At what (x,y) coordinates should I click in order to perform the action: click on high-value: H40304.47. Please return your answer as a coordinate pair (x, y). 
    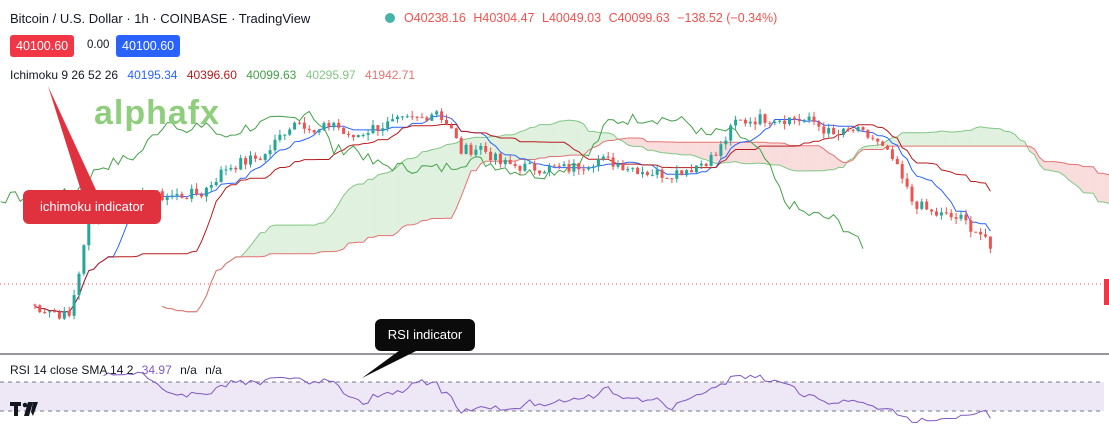
    Looking at the image, I should click on (504, 18).